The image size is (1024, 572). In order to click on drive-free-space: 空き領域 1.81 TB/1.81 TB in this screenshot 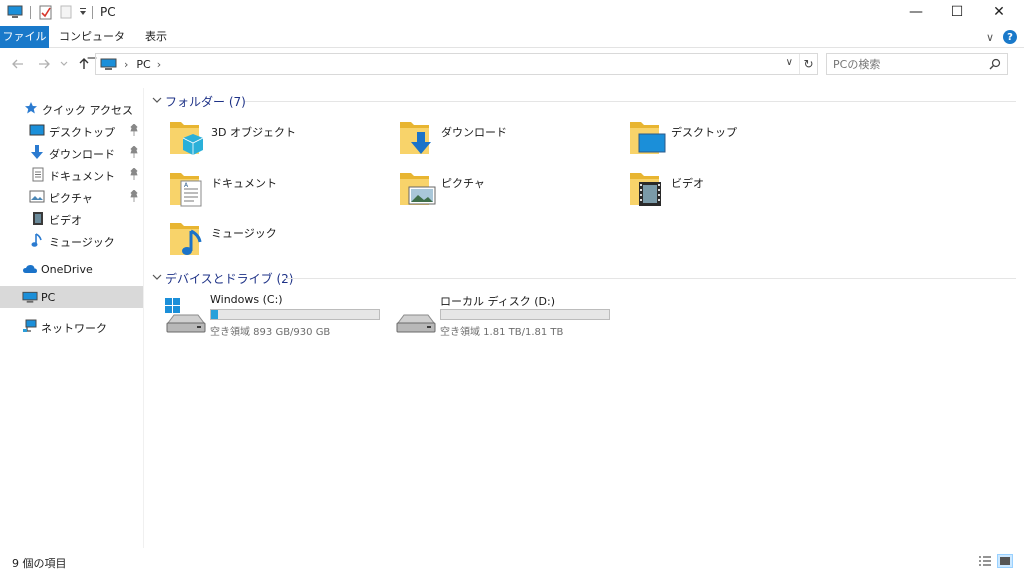, I will do `click(502, 332)`.